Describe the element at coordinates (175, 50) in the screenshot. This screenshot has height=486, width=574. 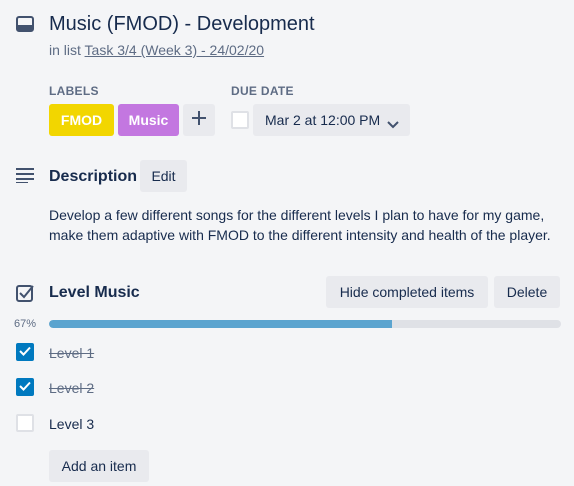
I see `list-link: Task 3/4 (Week 3) - 24/02/20` at that location.